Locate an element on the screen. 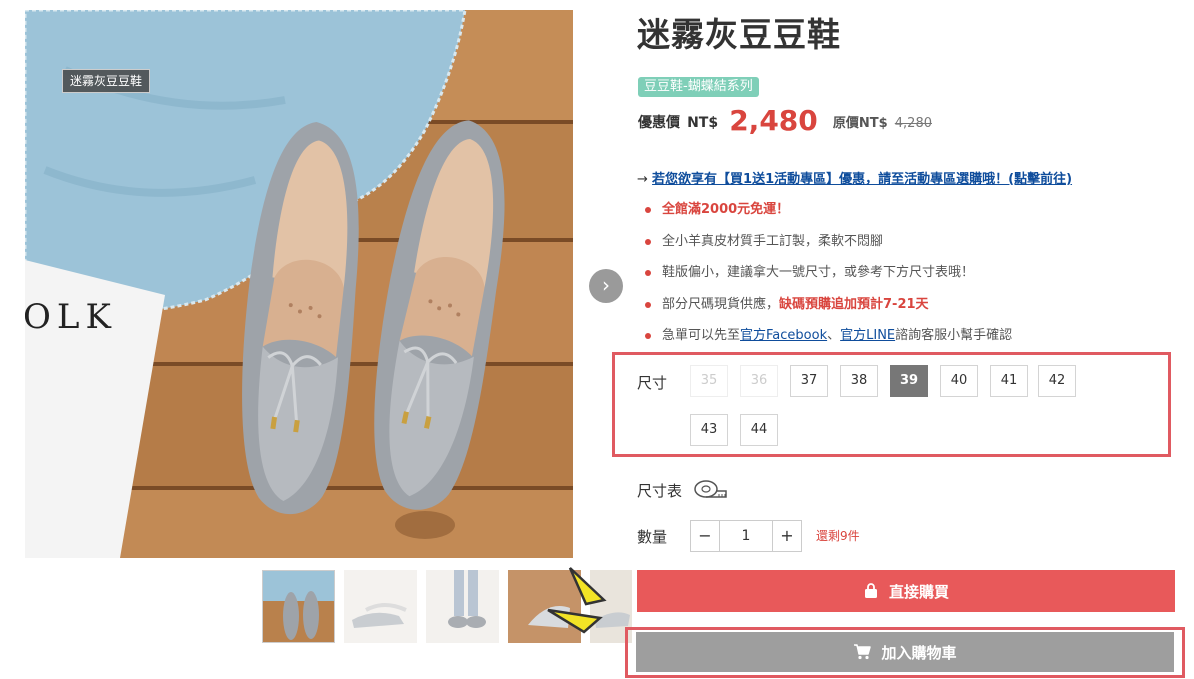 The width and height of the screenshot is (1194, 679). size-option-selected: 39 is located at coordinates (909, 381).